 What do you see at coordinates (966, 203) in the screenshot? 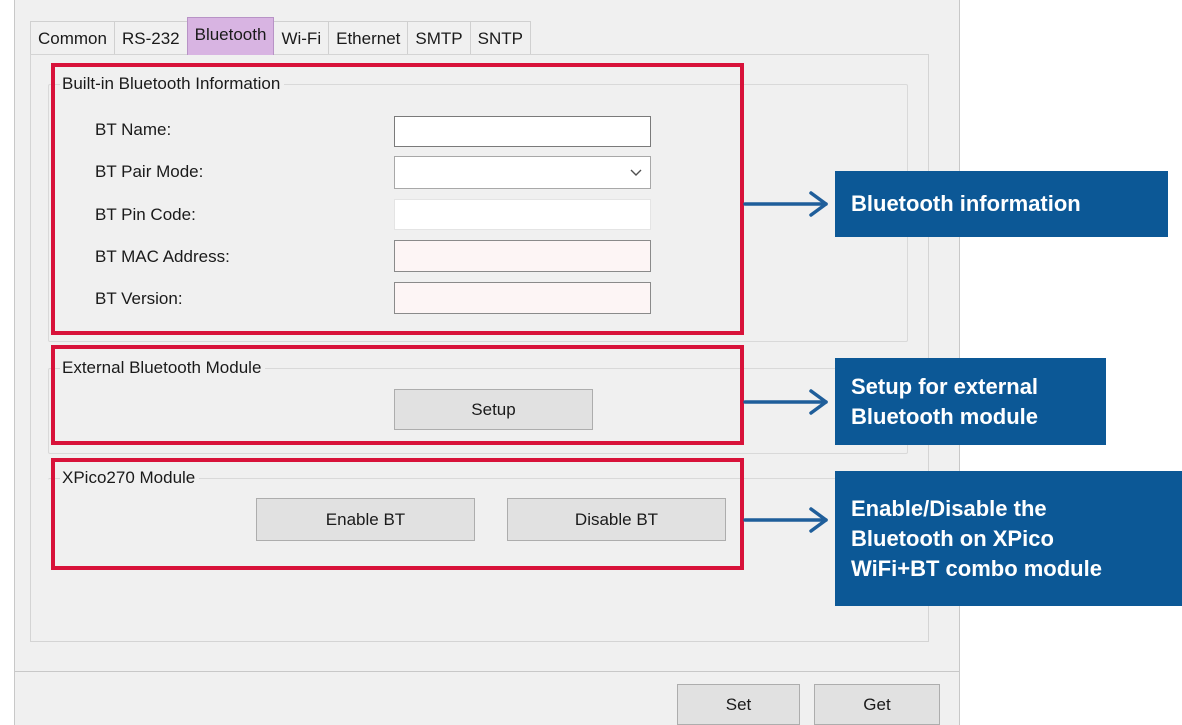
I see `callout-bluetooth-information-text: Bluetooth information` at bounding box center [966, 203].